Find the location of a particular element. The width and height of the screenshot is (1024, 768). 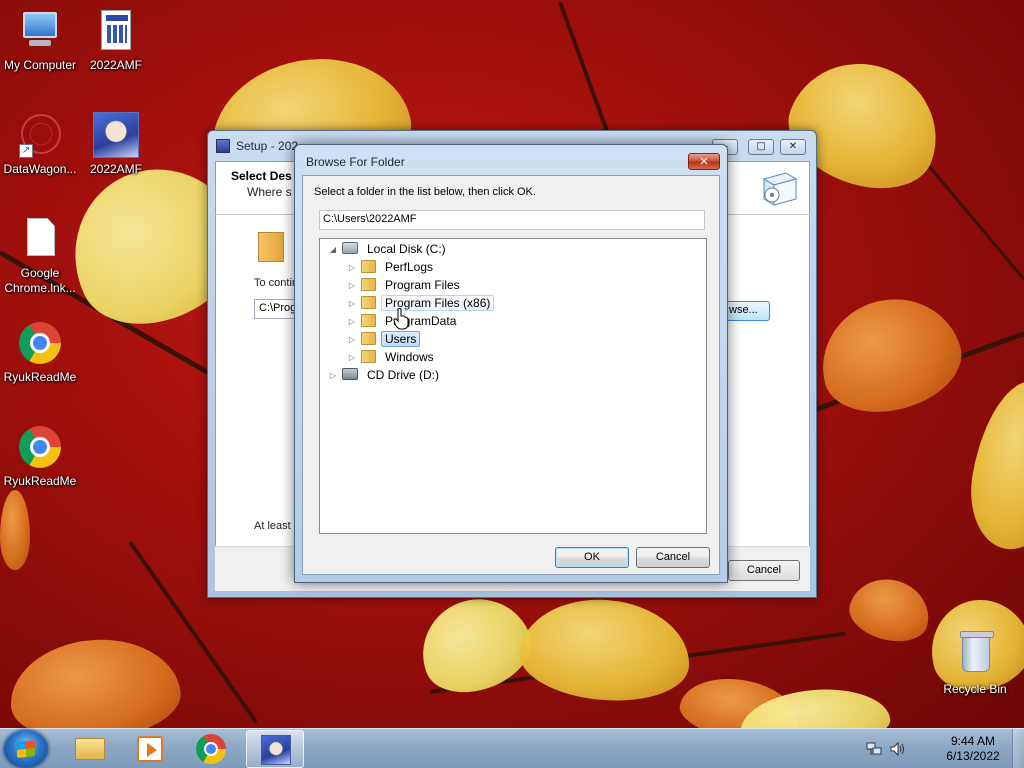

system-clock: 9:44 AM 6/13/2022 is located at coordinates (973, 749).